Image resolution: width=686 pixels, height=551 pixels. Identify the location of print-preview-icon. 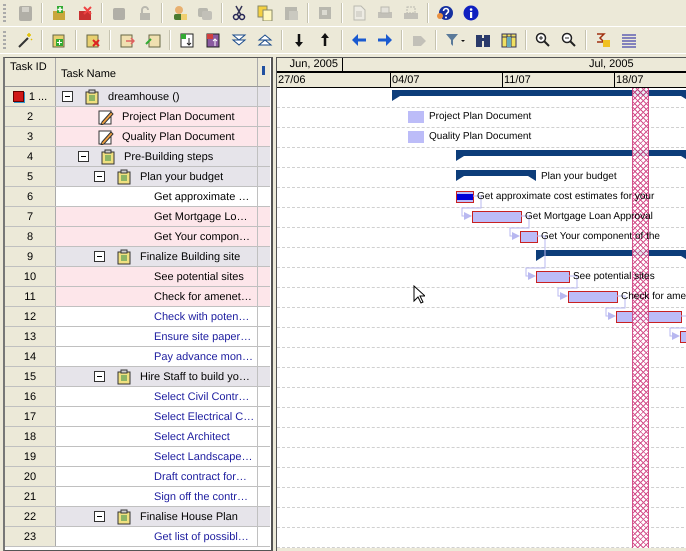
(411, 13).